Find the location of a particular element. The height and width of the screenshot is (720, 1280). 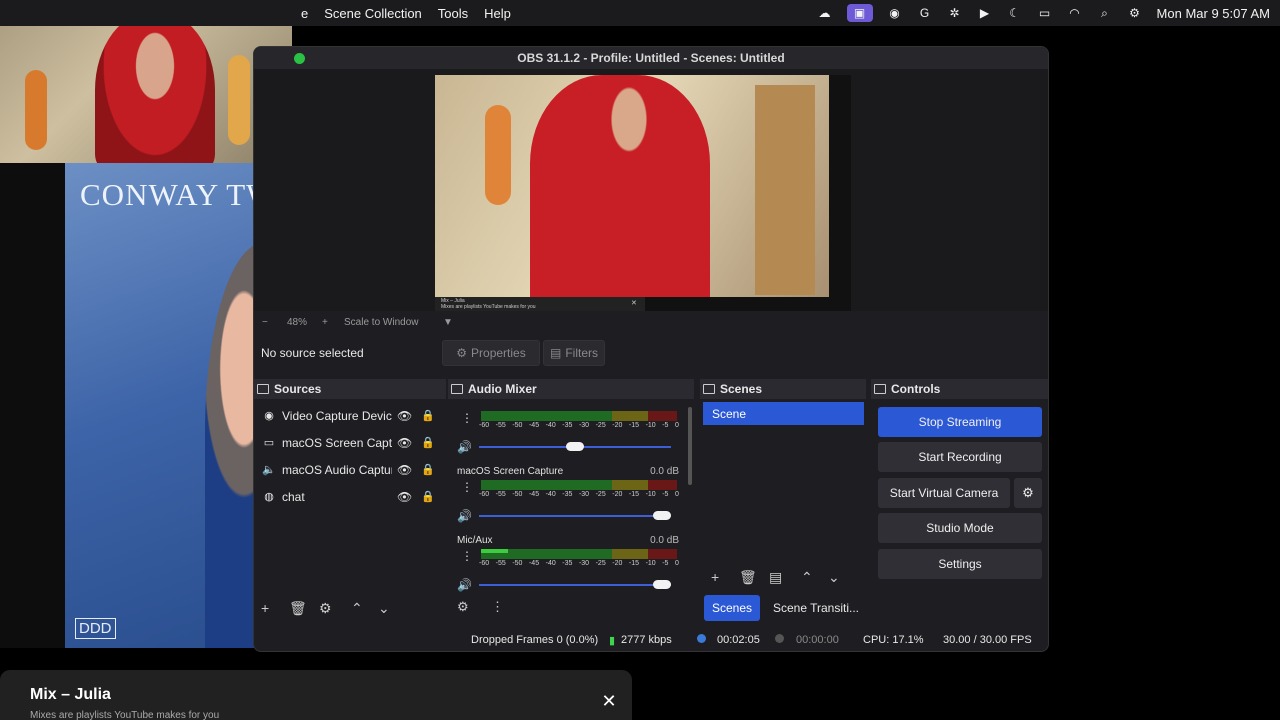

record-icon: ◉ is located at coordinates (895, 13).